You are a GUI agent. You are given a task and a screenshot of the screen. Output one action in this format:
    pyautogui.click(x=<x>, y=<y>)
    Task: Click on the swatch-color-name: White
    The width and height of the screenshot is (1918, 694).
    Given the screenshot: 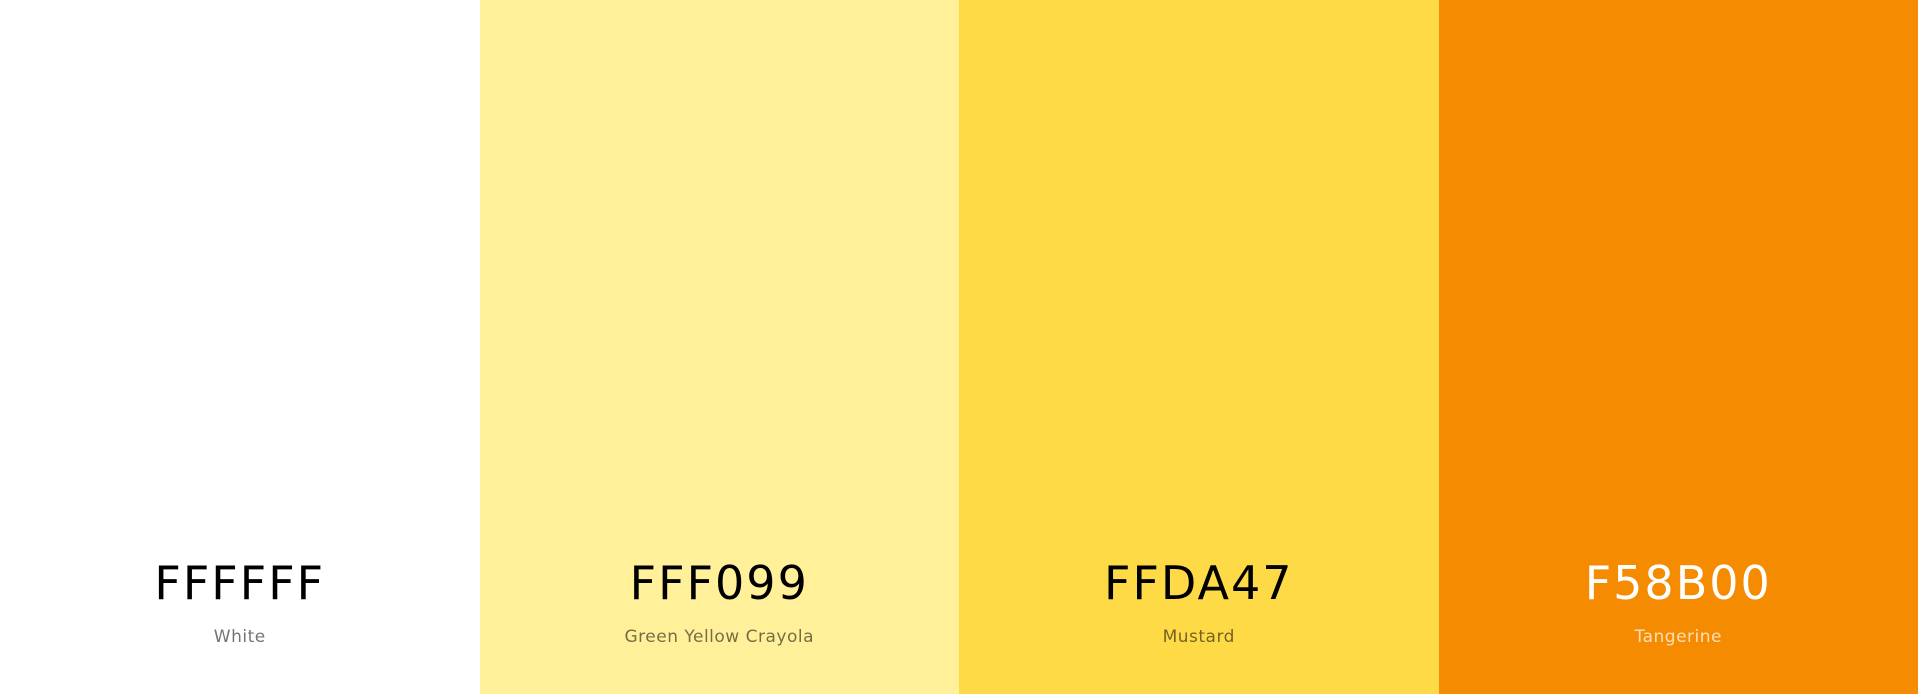 What is the action you would take?
    pyautogui.click(x=239, y=637)
    